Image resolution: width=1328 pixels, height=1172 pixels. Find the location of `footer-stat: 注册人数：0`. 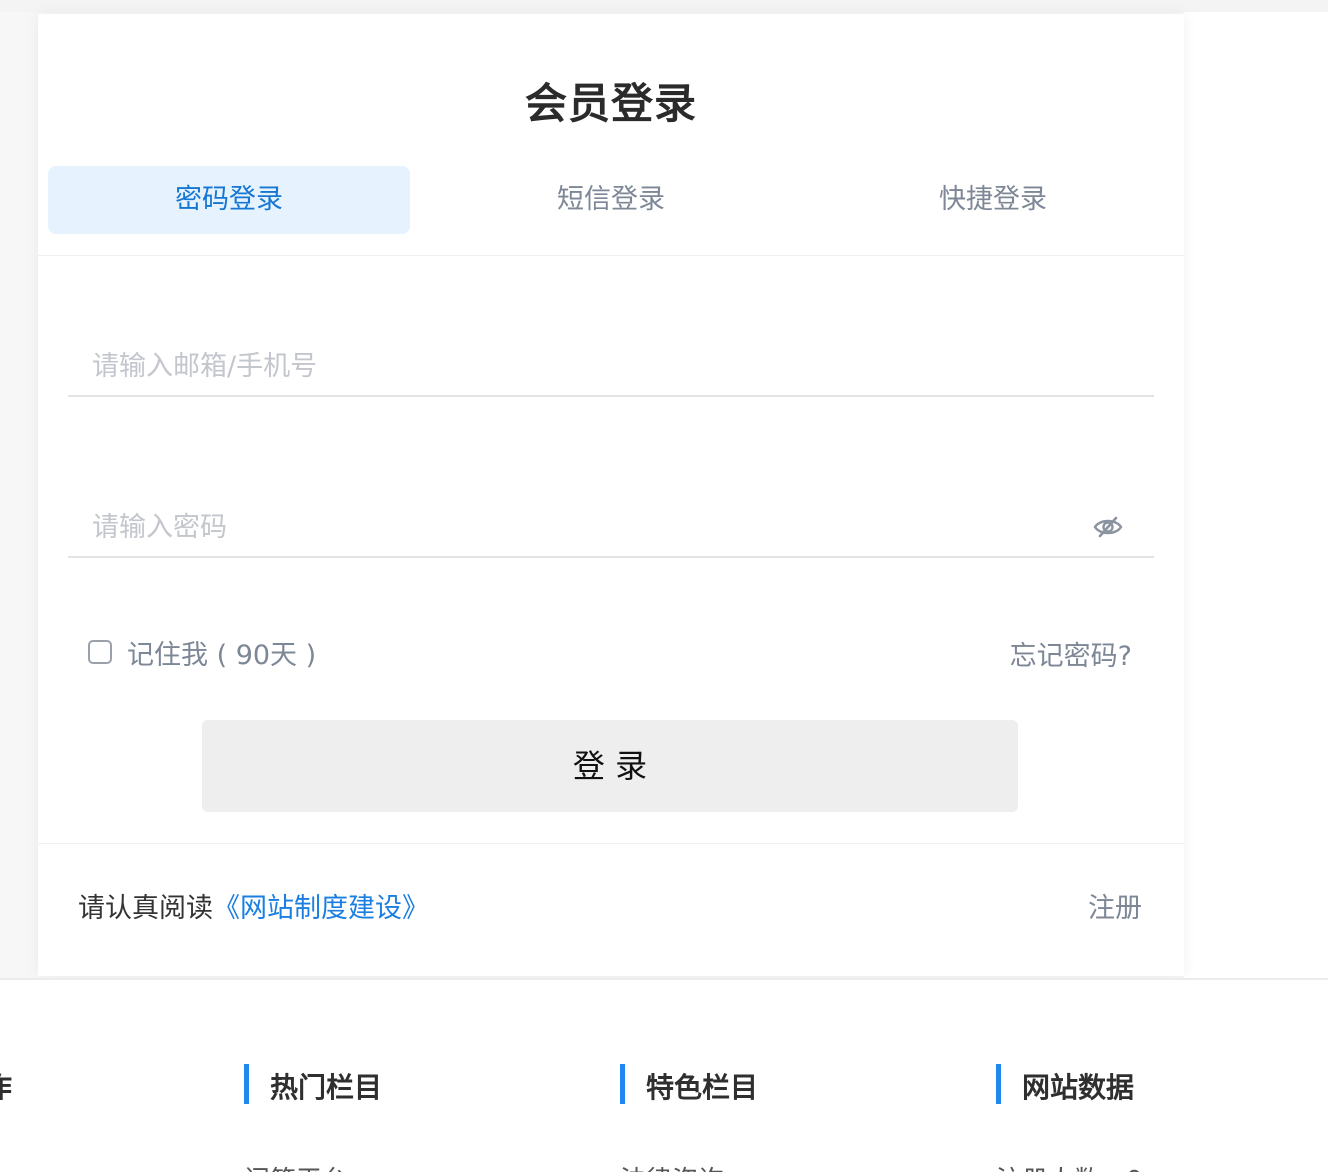

footer-stat: 注册人数：0 is located at coordinates (1069, 1166).